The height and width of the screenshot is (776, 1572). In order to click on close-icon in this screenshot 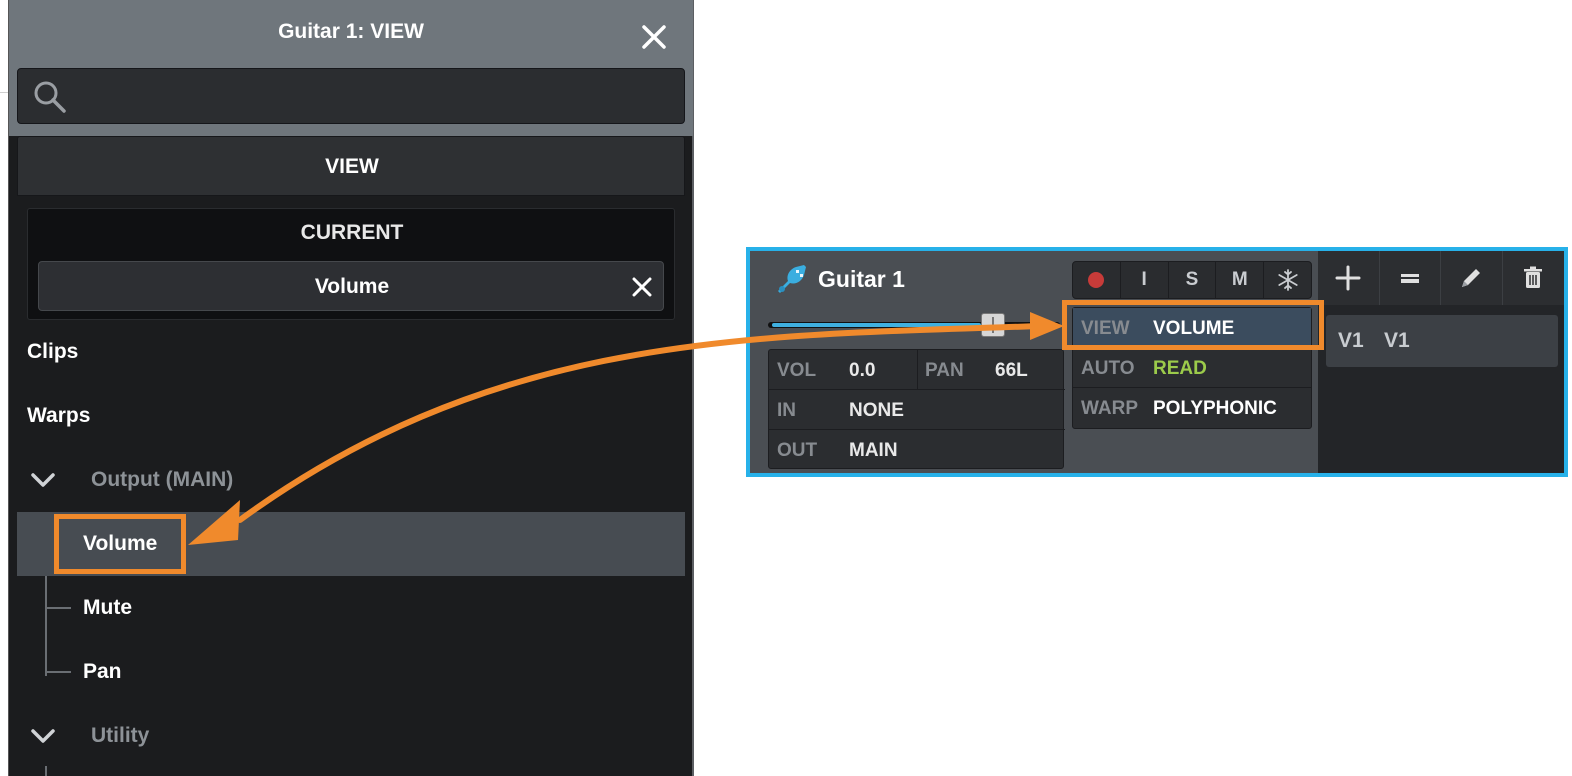, I will do `click(654, 37)`.